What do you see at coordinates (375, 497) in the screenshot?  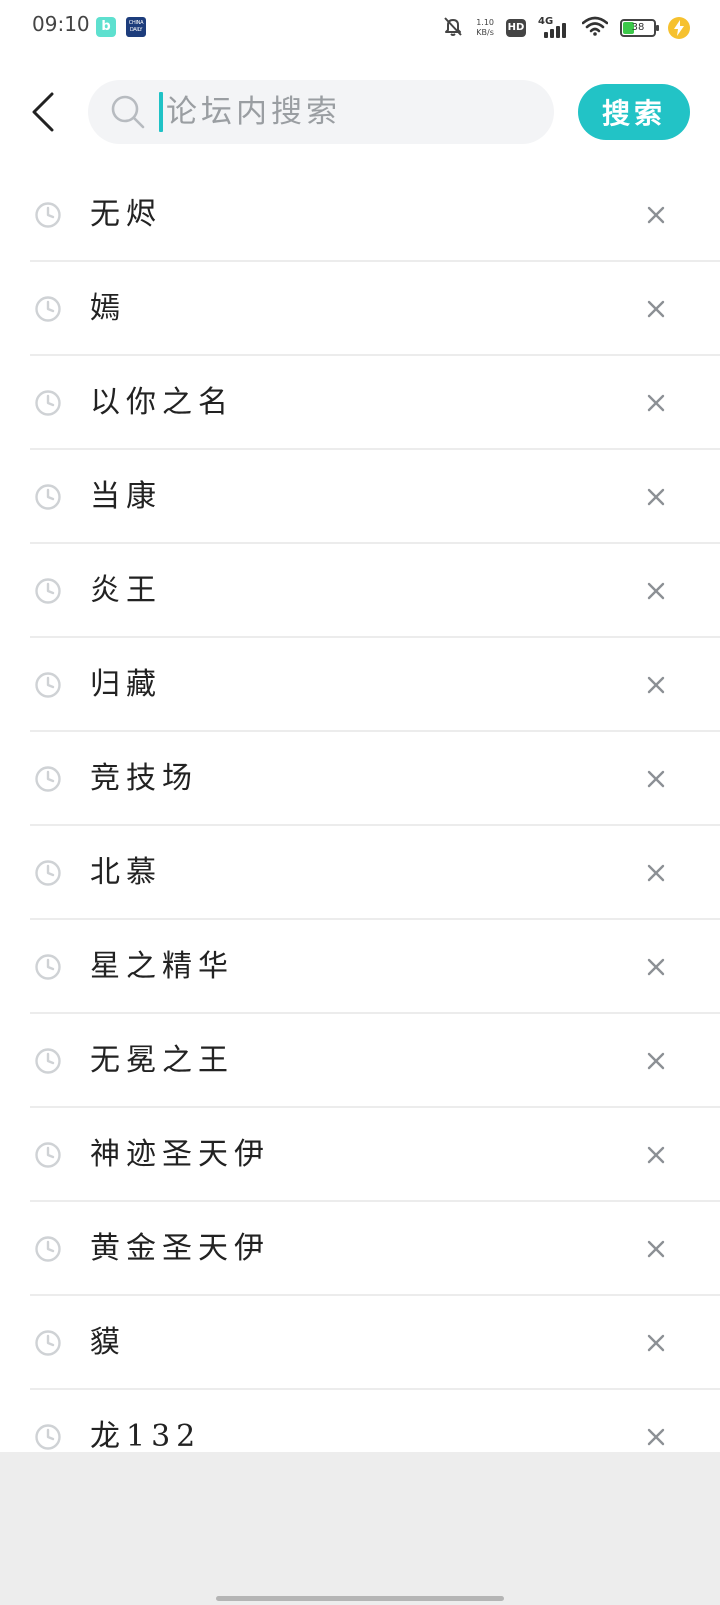 I see `history-item: 当康` at bounding box center [375, 497].